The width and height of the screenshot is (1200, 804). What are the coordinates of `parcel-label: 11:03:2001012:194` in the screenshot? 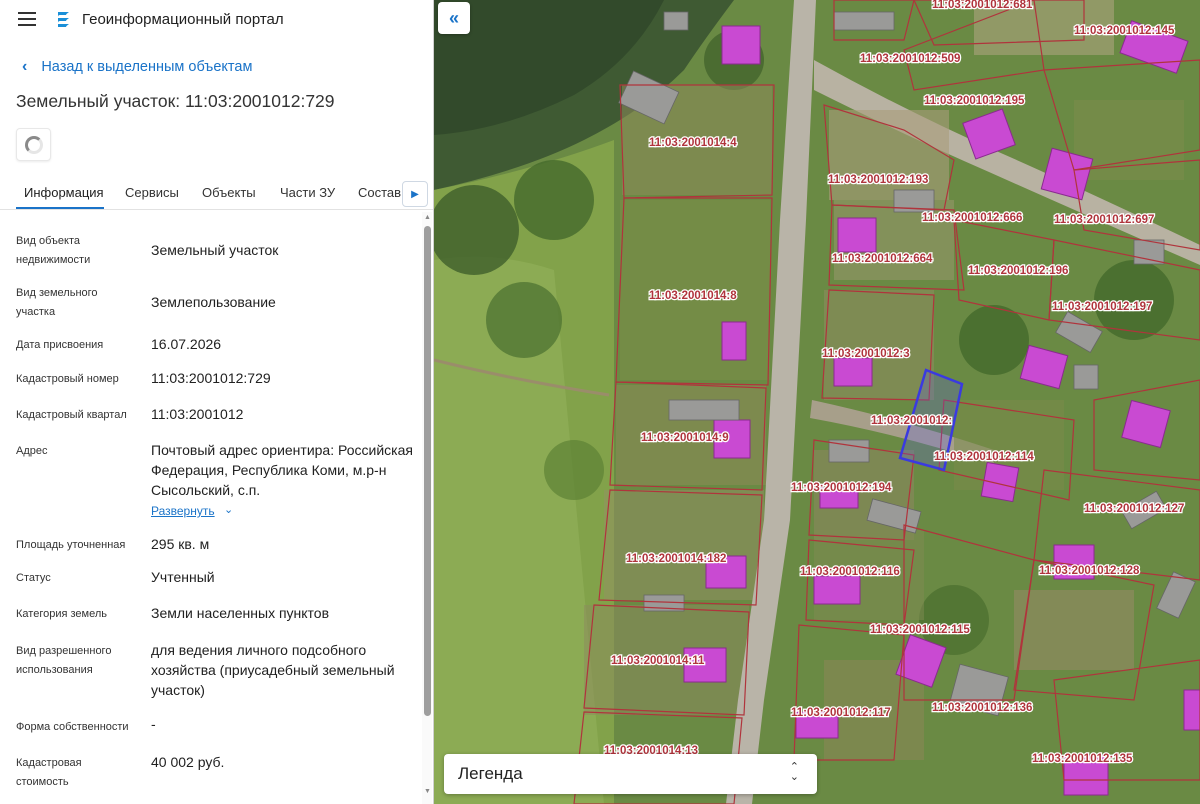 It's located at (841, 488).